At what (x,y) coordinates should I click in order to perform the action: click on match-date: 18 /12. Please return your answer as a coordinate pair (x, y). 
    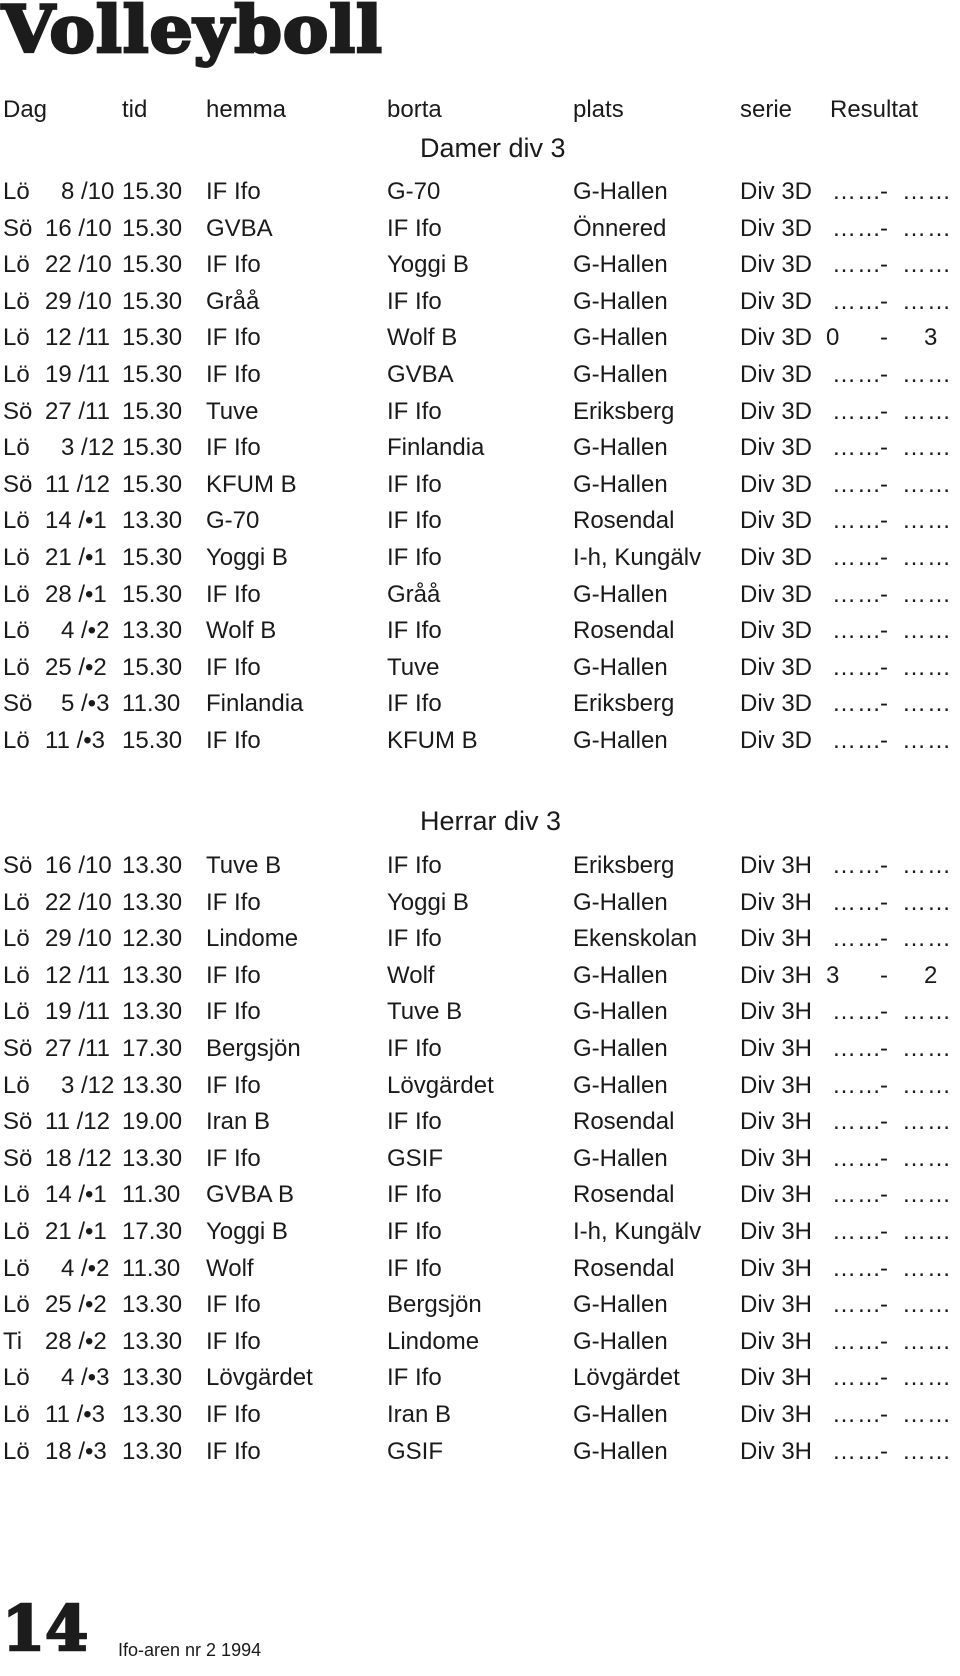
    Looking at the image, I should click on (78, 1158).